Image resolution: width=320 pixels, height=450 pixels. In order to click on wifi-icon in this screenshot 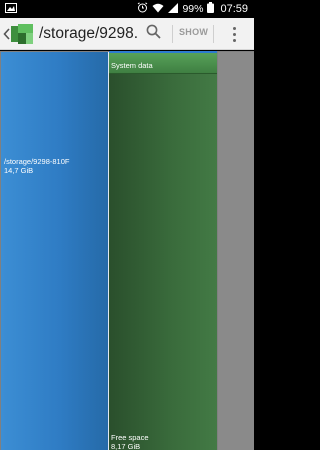, I will do `click(158, 9)`.